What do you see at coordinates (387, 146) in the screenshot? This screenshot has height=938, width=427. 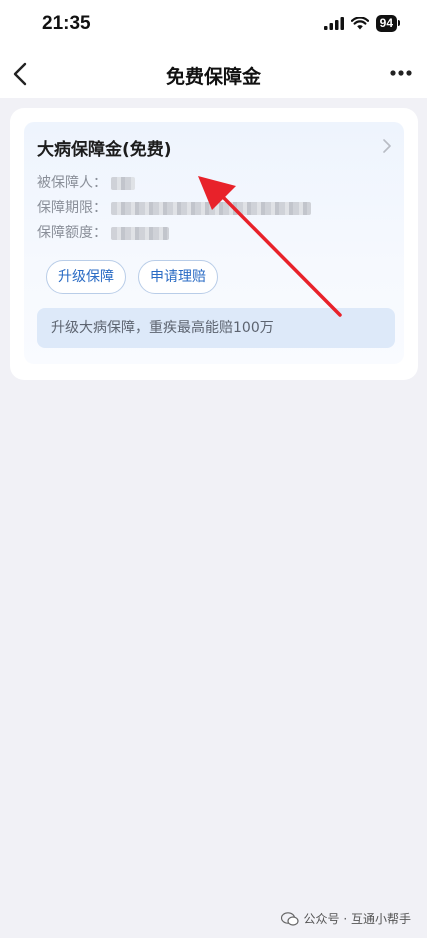 I see `chevron-right-icon` at bounding box center [387, 146].